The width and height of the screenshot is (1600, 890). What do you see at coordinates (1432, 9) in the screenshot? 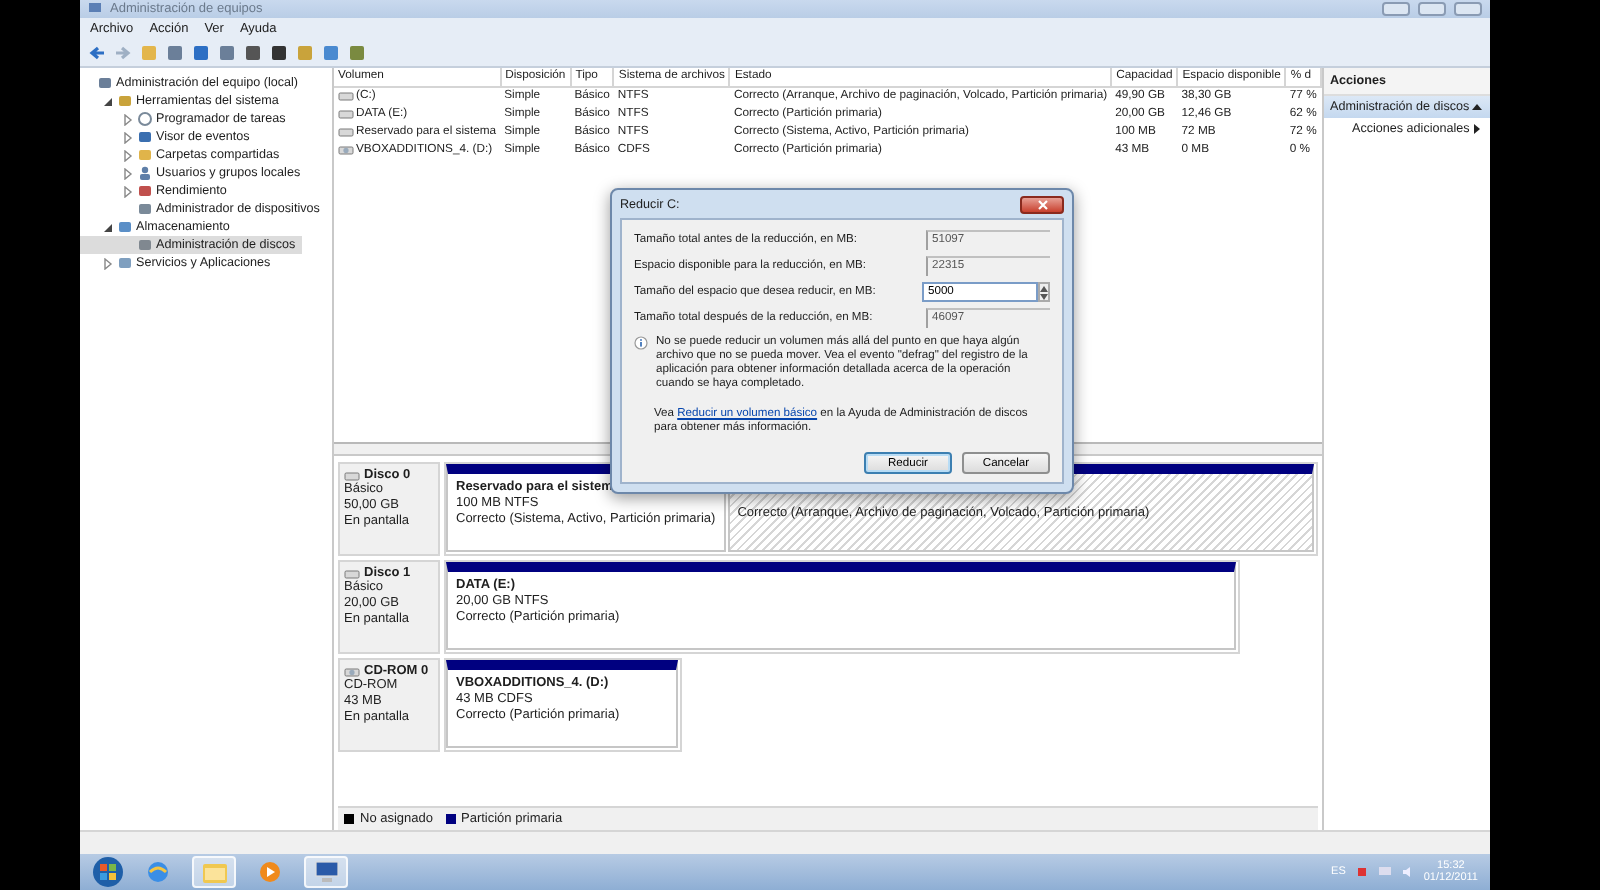
I see `maximize-button` at bounding box center [1432, 9].